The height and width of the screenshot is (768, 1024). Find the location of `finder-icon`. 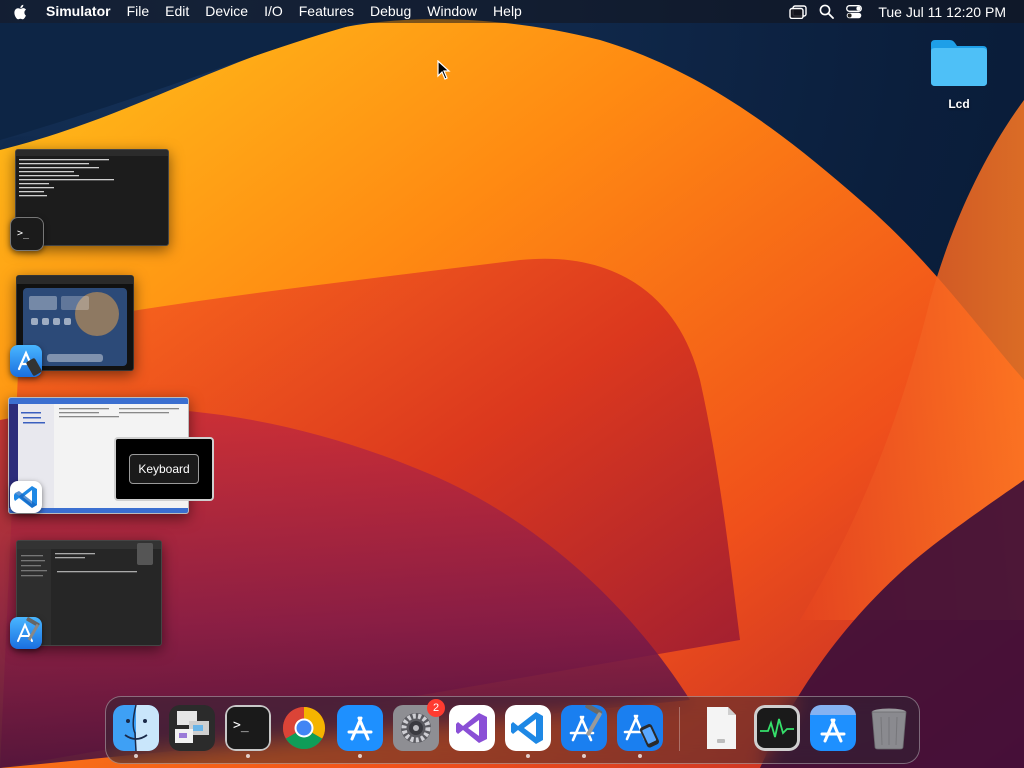

finder-icon is located at coordinates (136, 728).